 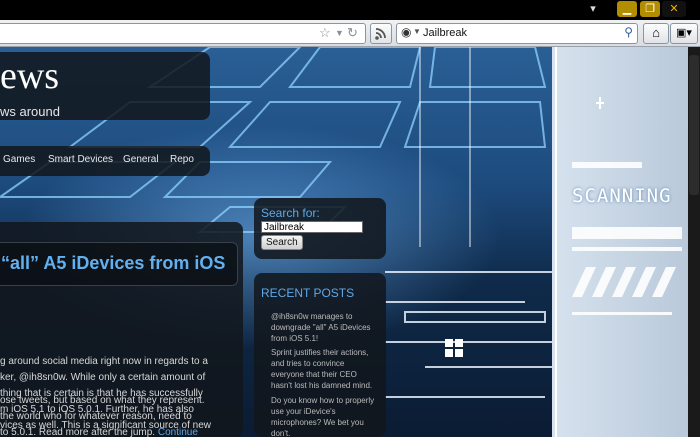 What do you see at coordinates (78, 432) in the screenshot?
I see `post-body-text: to 5.0.1. Read more after the jump.` at bounding box center [78, 432].